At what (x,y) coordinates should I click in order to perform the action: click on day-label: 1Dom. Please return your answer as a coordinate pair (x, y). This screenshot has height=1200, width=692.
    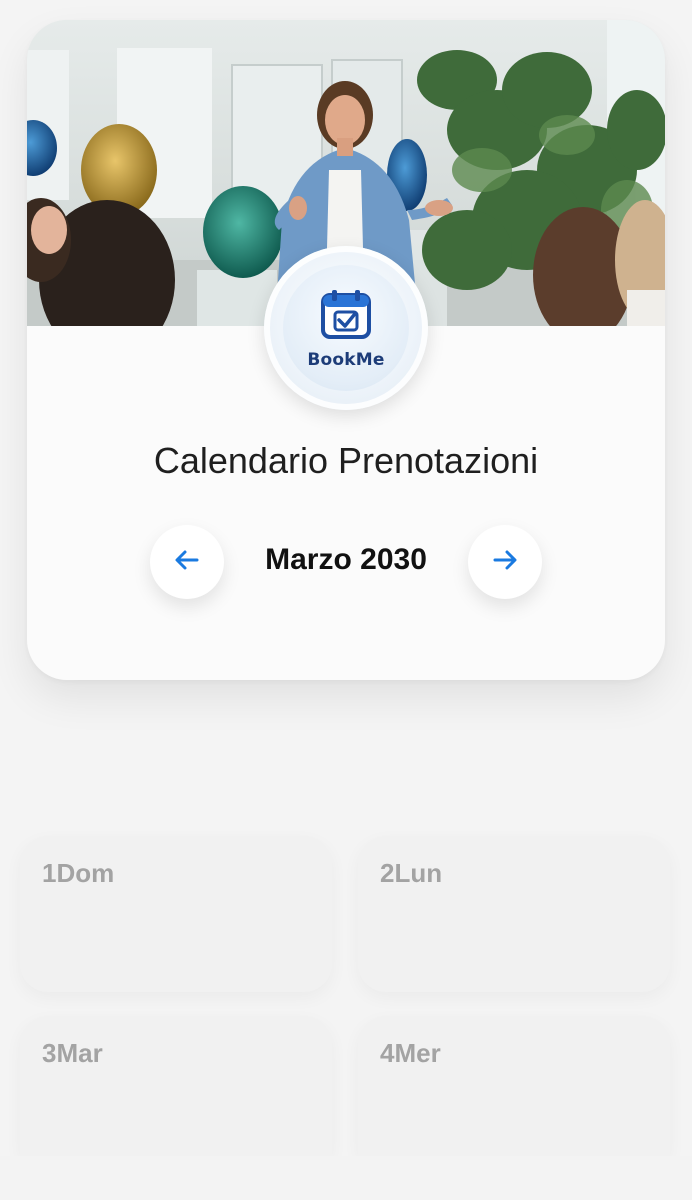
    Looking at the image, I should click on (78, 873).